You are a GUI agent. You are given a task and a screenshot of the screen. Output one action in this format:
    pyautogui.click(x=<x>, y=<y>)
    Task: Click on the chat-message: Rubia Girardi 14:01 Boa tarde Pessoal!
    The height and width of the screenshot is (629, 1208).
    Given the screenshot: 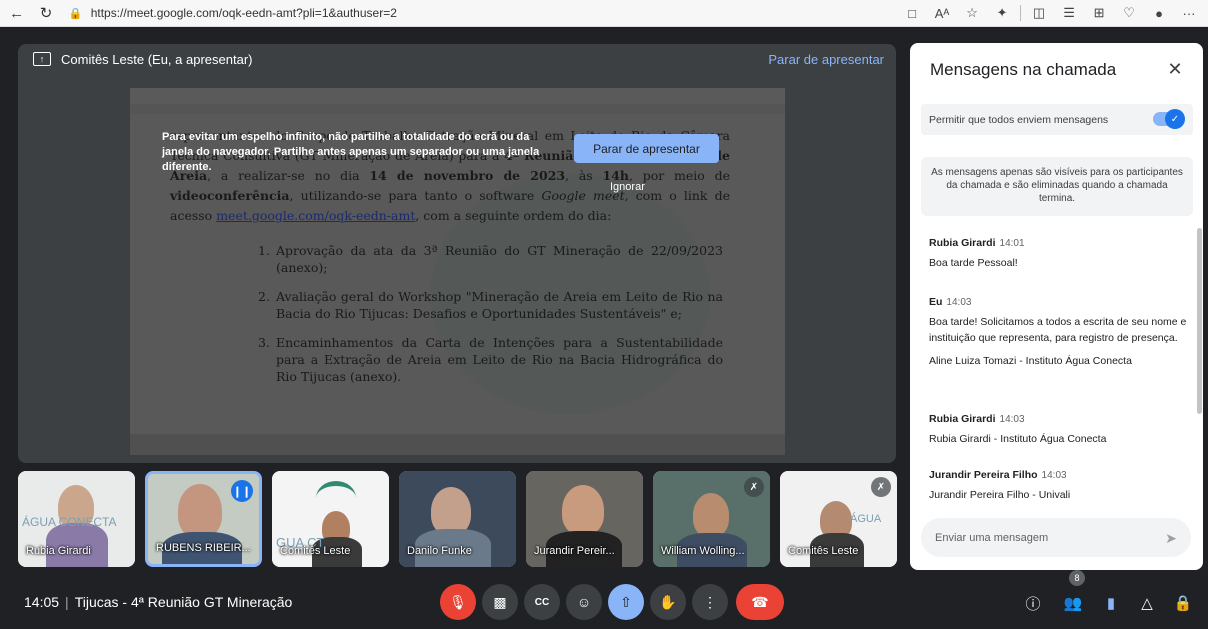 What is the action you would take?
    pyautogui.click(x=1060, y=252)
    